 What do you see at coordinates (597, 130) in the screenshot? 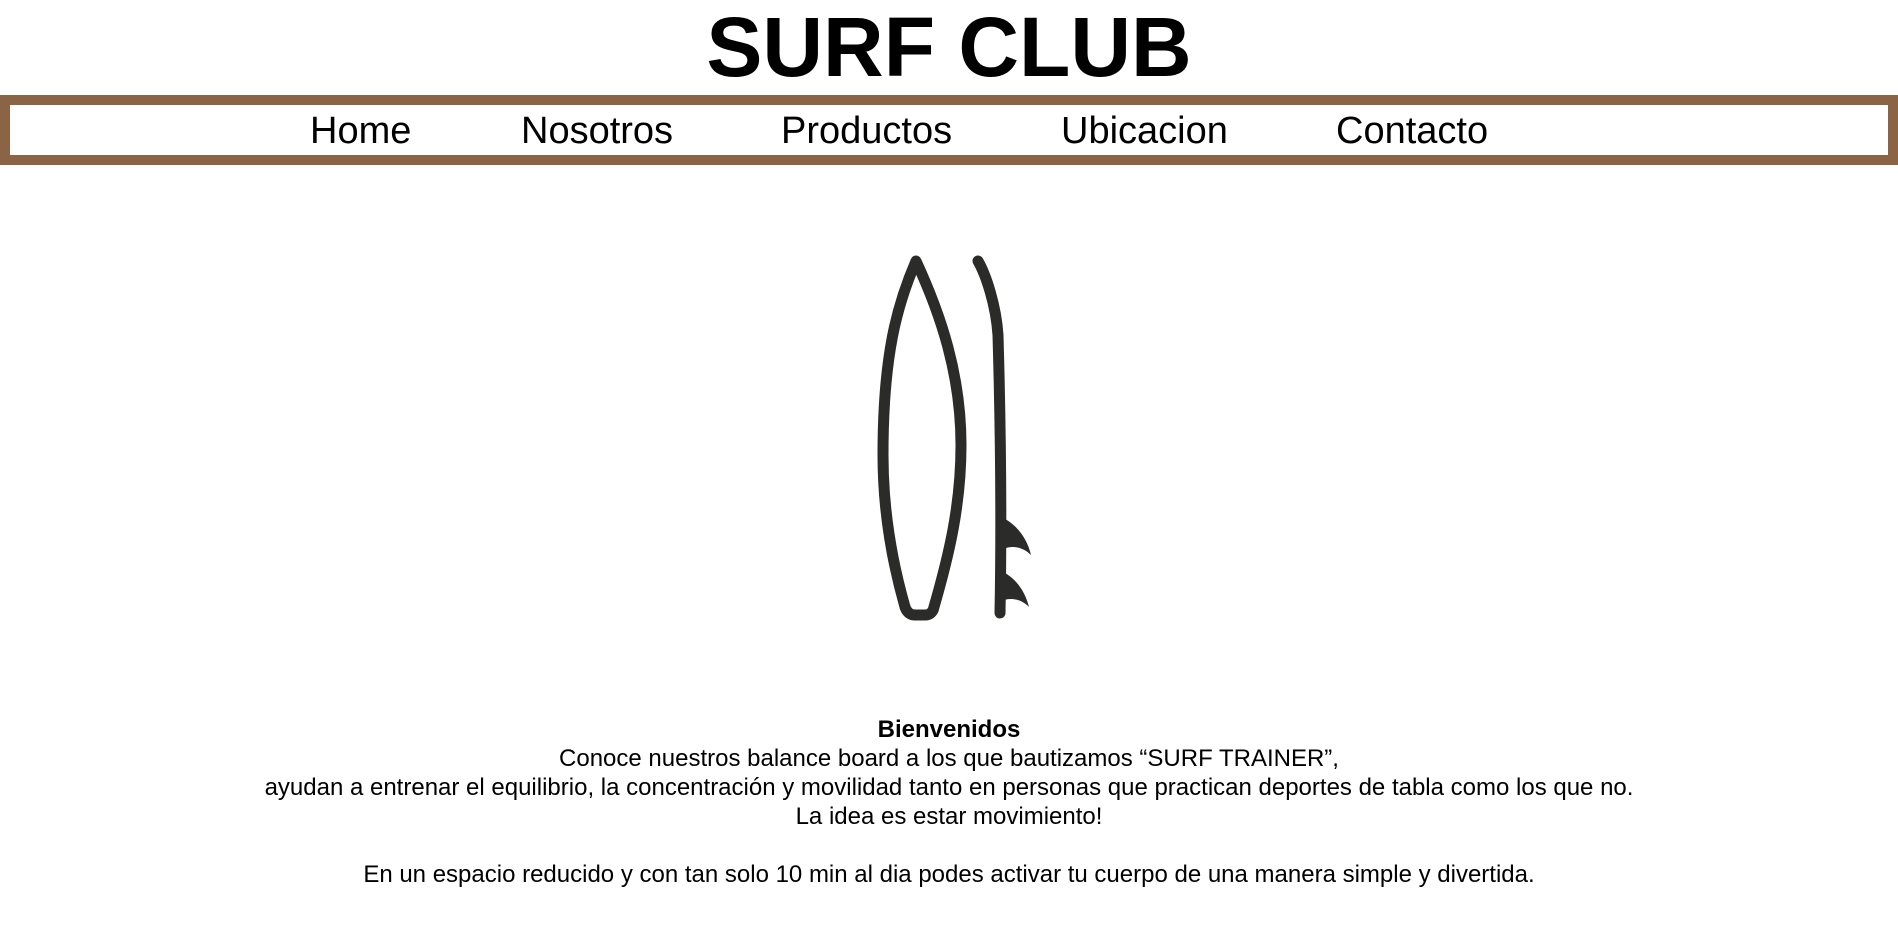
I see `nav-item-nosotros: Nosotros` at bounding box center [597, 130].